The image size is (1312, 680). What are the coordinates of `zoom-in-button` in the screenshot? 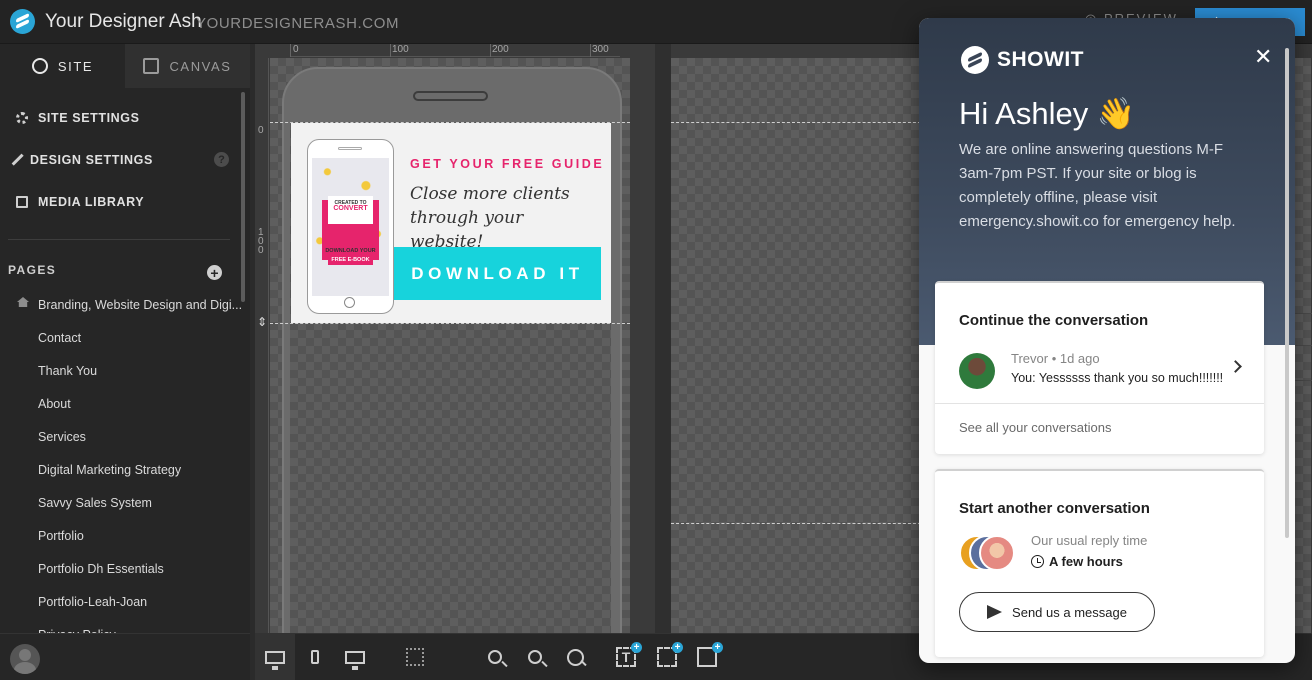 It's located at (575, 657).